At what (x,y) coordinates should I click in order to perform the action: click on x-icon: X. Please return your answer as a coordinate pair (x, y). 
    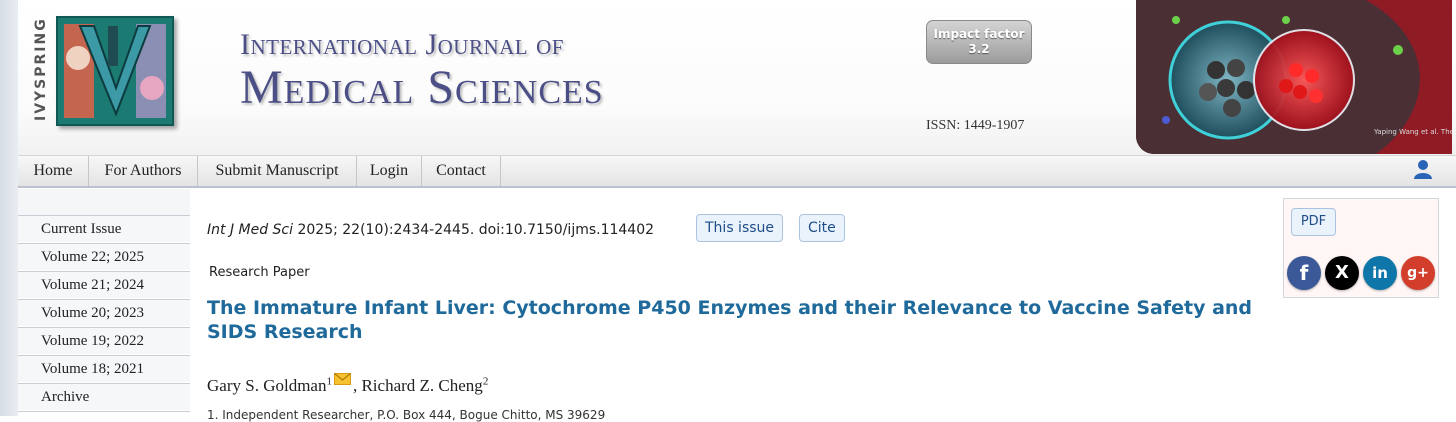
    Looking at the image, I should click on (1342, 273).